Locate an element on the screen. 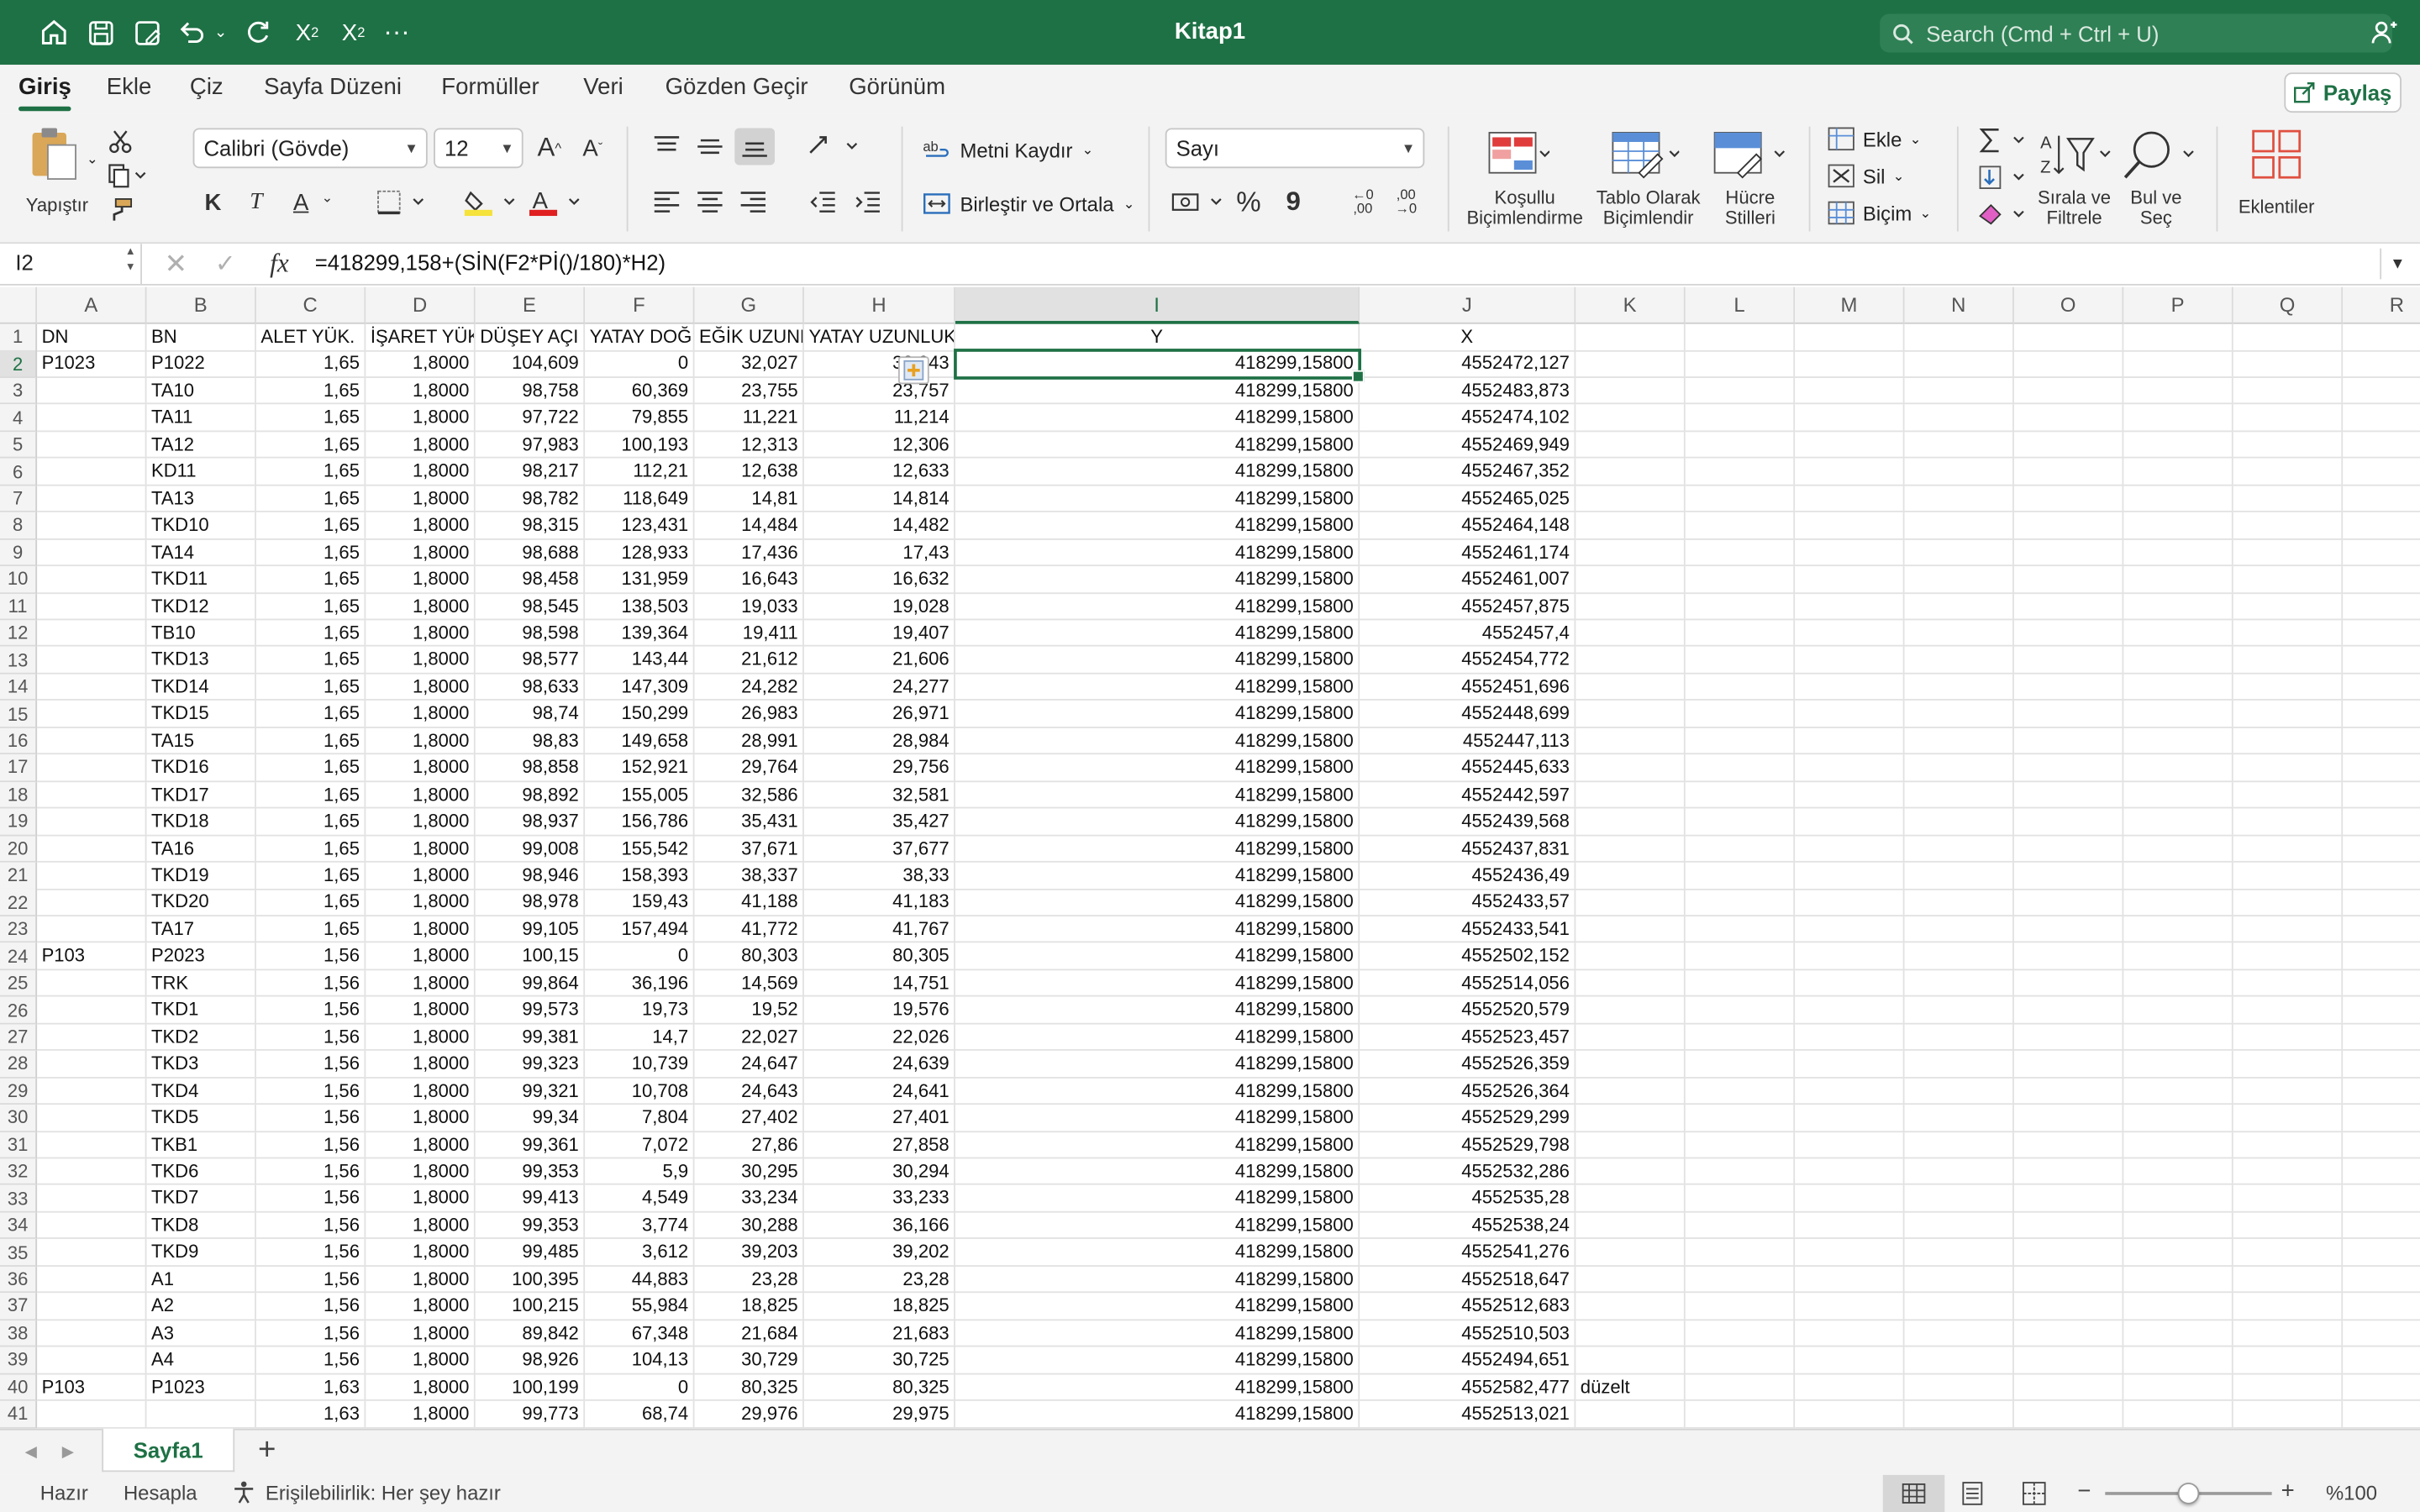  table-cell: 99,413 is located at coordinates (530, 1199).